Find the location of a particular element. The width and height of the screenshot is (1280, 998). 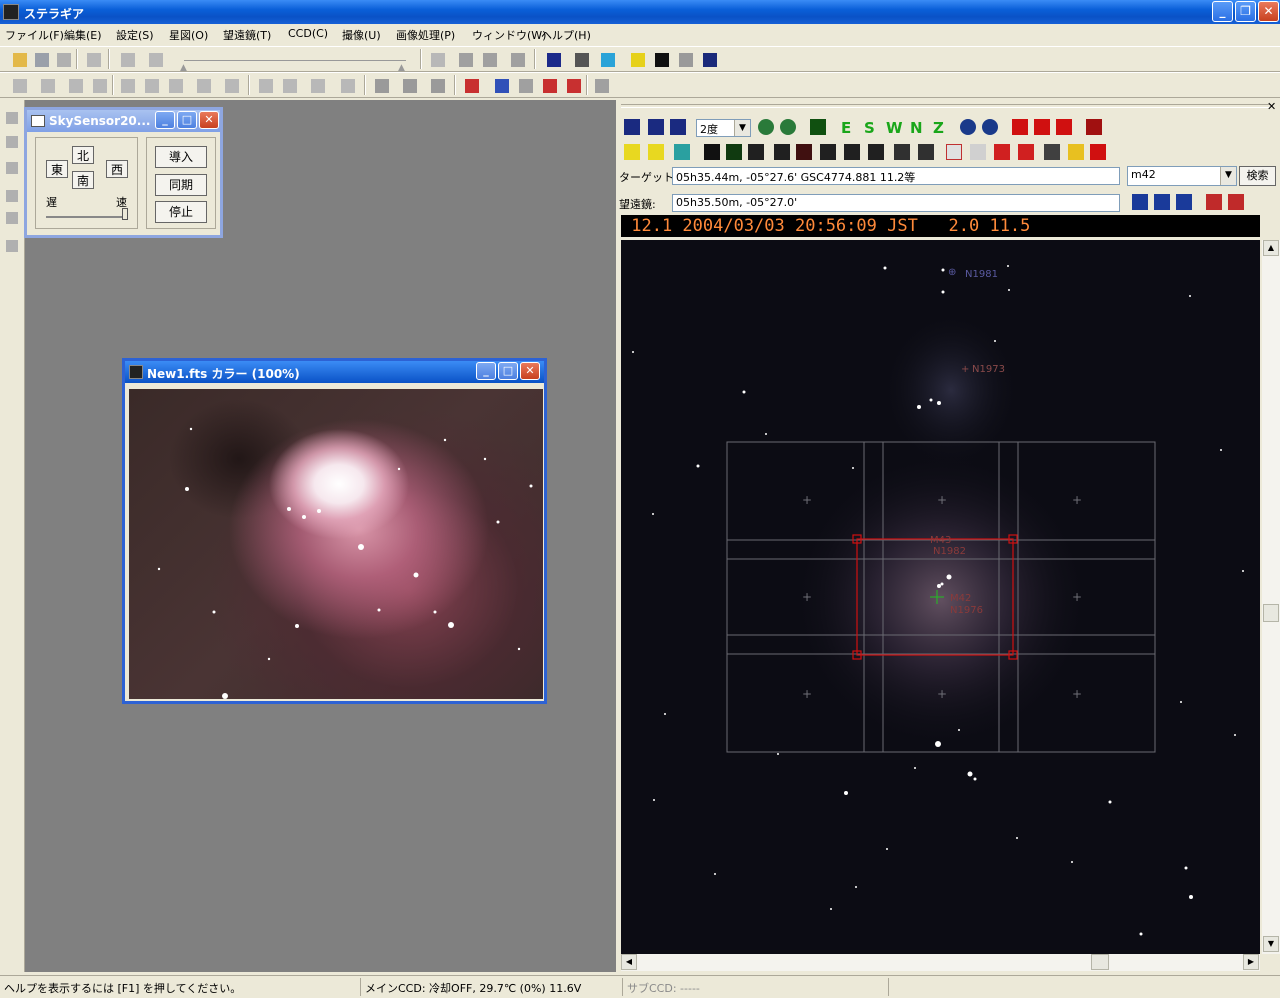

rotate-r-icon is located at coordinates (968, 127).